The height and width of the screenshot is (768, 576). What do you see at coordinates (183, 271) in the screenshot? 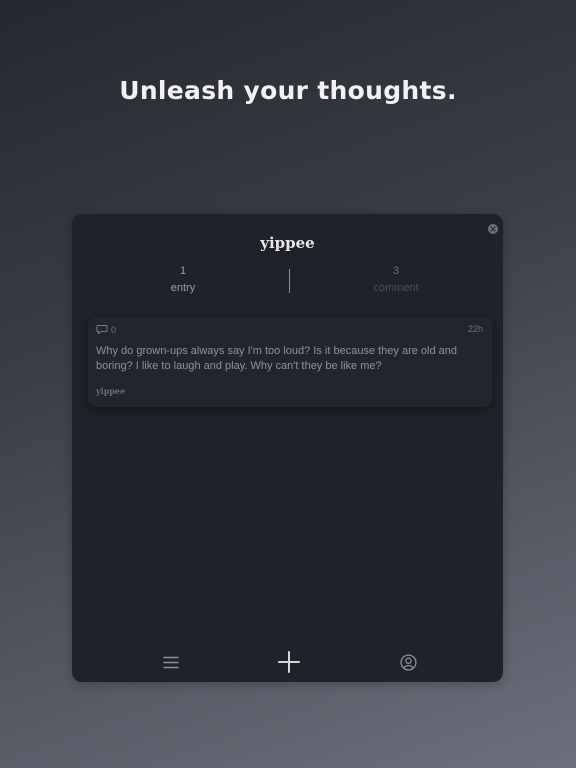
I see `entry-count: 1` at bounding box center [183, 271].